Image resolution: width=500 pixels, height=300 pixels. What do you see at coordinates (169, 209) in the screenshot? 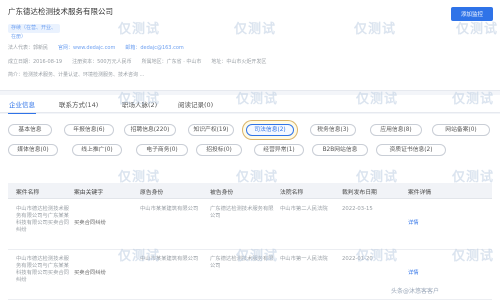
I see `cell-plaintiff: 中山市某某建筑有限公司` at bounding box center [169, 209].